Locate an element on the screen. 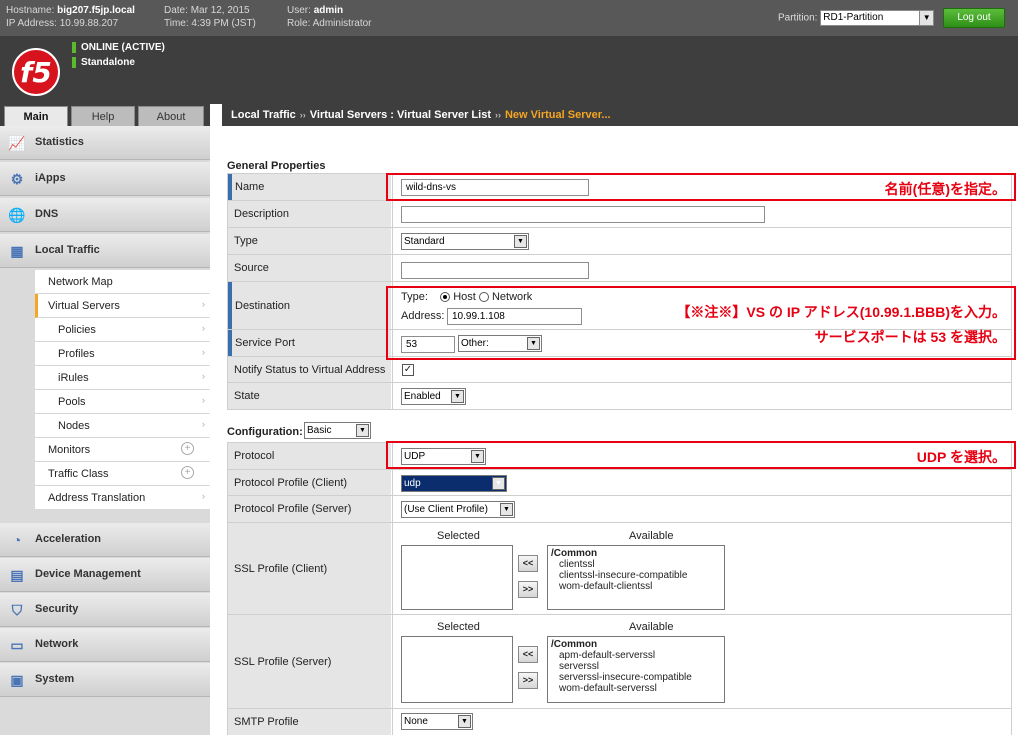 The height and width of the screenshot is (735, 1018). sidebar-item-monitors: Monitors + is located at coordinates (122, 450).